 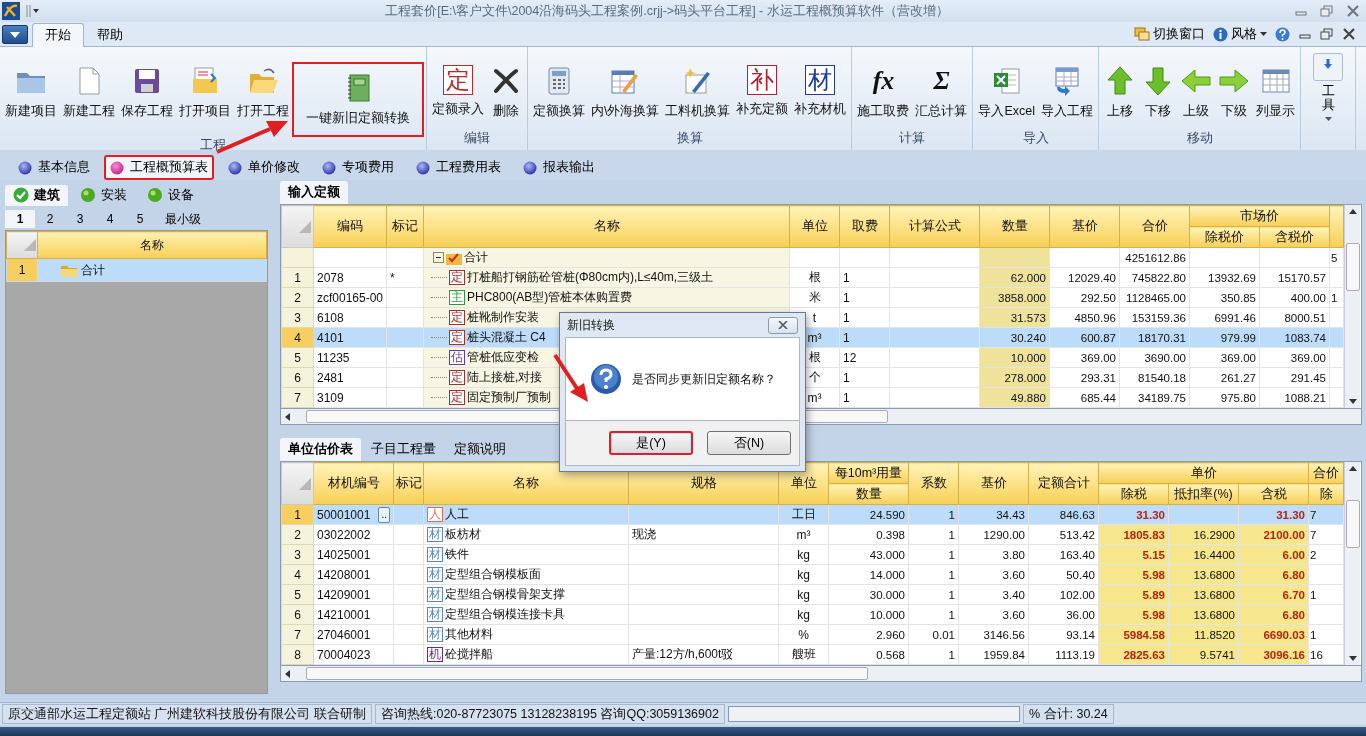 What do you see at coordinates (458, 167) in the screenshot?
I see `nav-tab: 工程费用表` at bounding box center [458, 167].